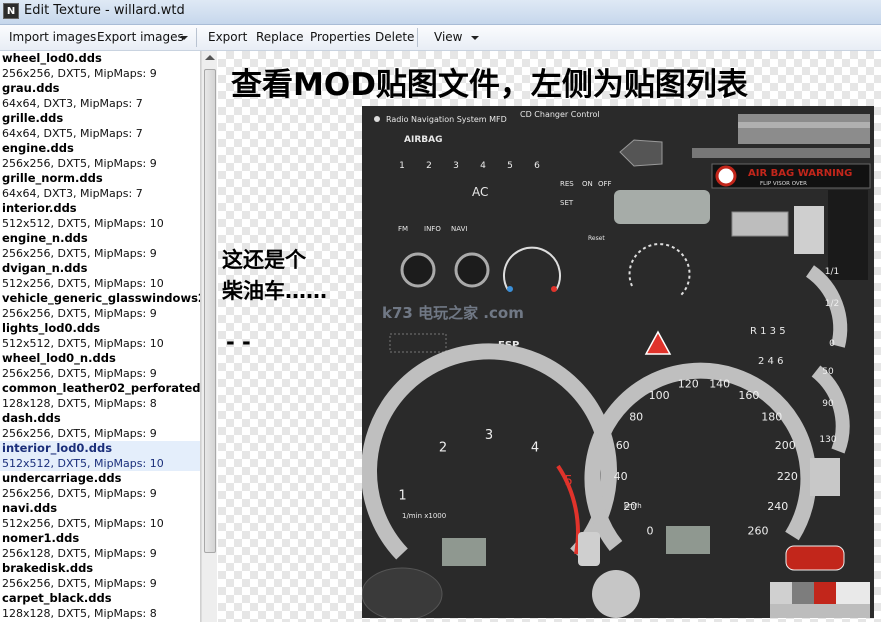 This screenshot has width=881, height=622. Describe the element at coordinates (453, 313) in the screenshot. I see `watermark: k73 电玩之家 .com` at that location.